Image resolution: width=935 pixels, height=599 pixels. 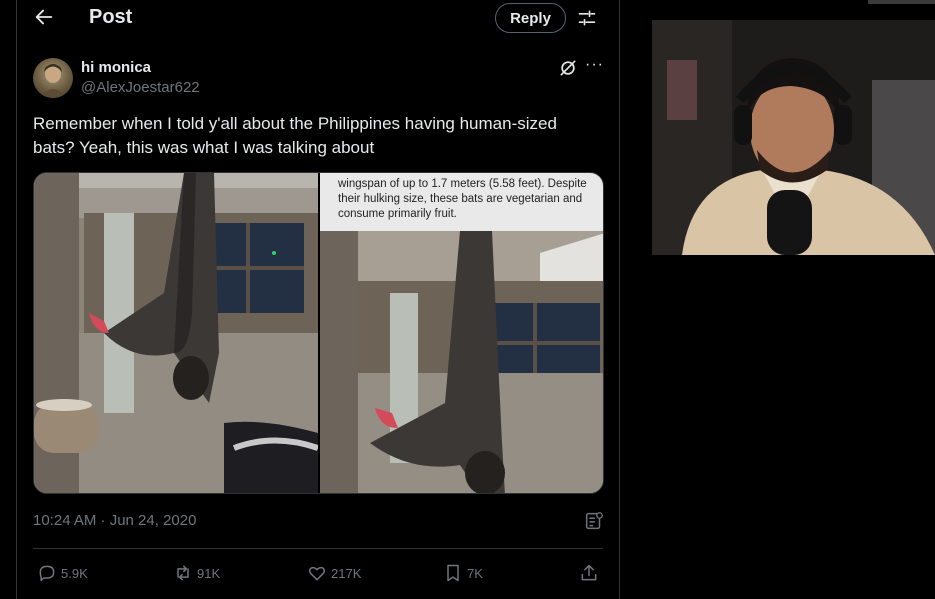 What do you see at coordinates (183, 573) in the screenshot?
I see `repost-icon` at bounding box center [183, 573].